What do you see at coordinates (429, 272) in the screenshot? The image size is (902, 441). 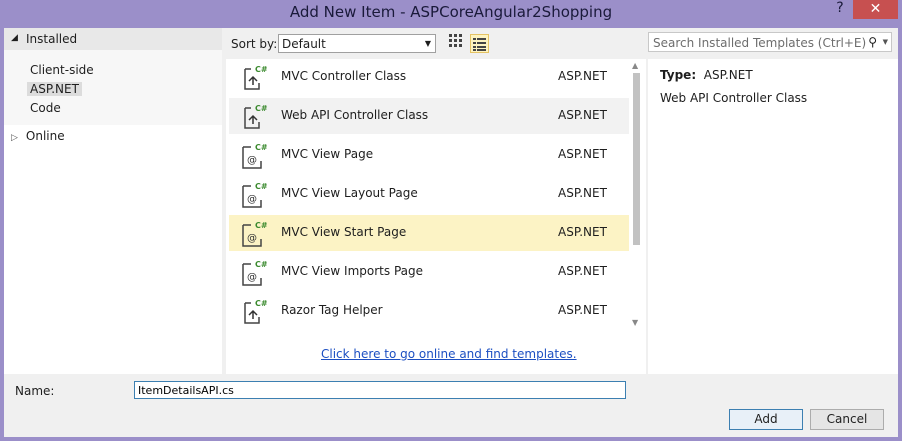 I see `template-row-mvc-view-imports-page: @ C# MVC View Imports Page ASP.NET` at bounding box center [429, 272].